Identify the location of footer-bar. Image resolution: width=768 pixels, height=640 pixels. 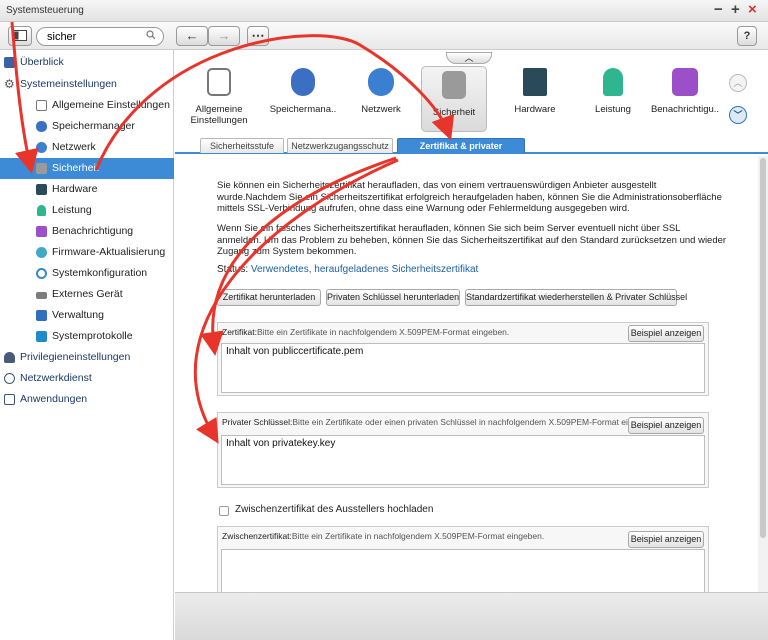
(471, 616).